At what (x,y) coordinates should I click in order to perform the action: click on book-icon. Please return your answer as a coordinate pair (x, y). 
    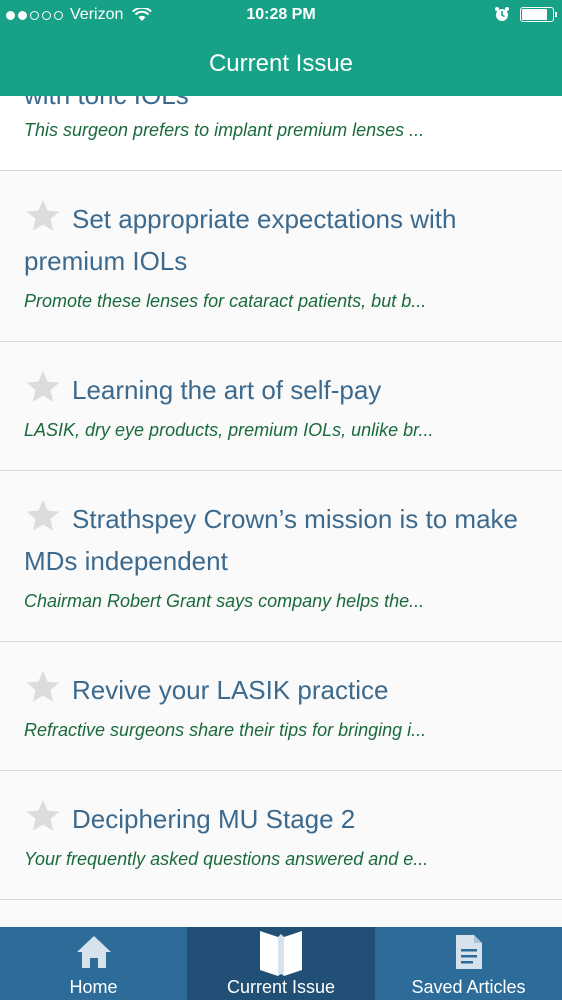
    Looking at the image, I should click on (281, 953).